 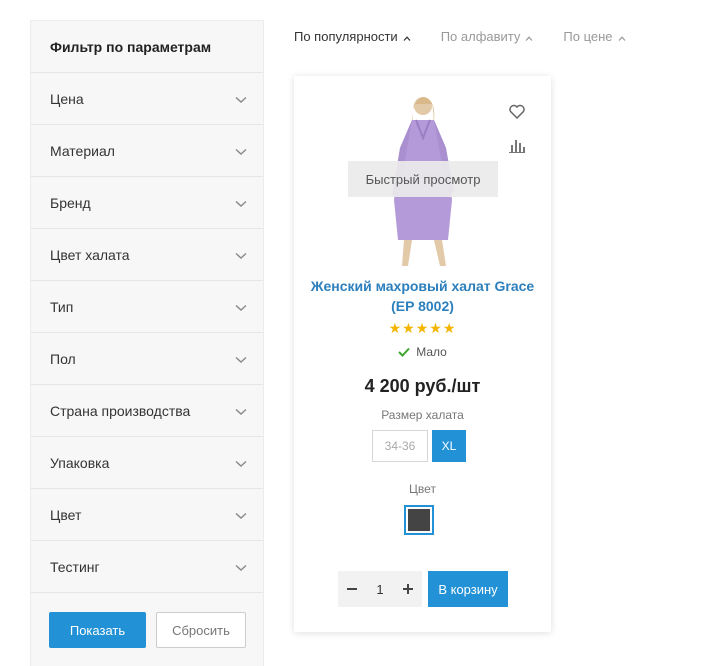 What do you see at coordinates (431, 352) in the screenshot?
I see `stock-label: Мало` at bounding box center [431, 352].